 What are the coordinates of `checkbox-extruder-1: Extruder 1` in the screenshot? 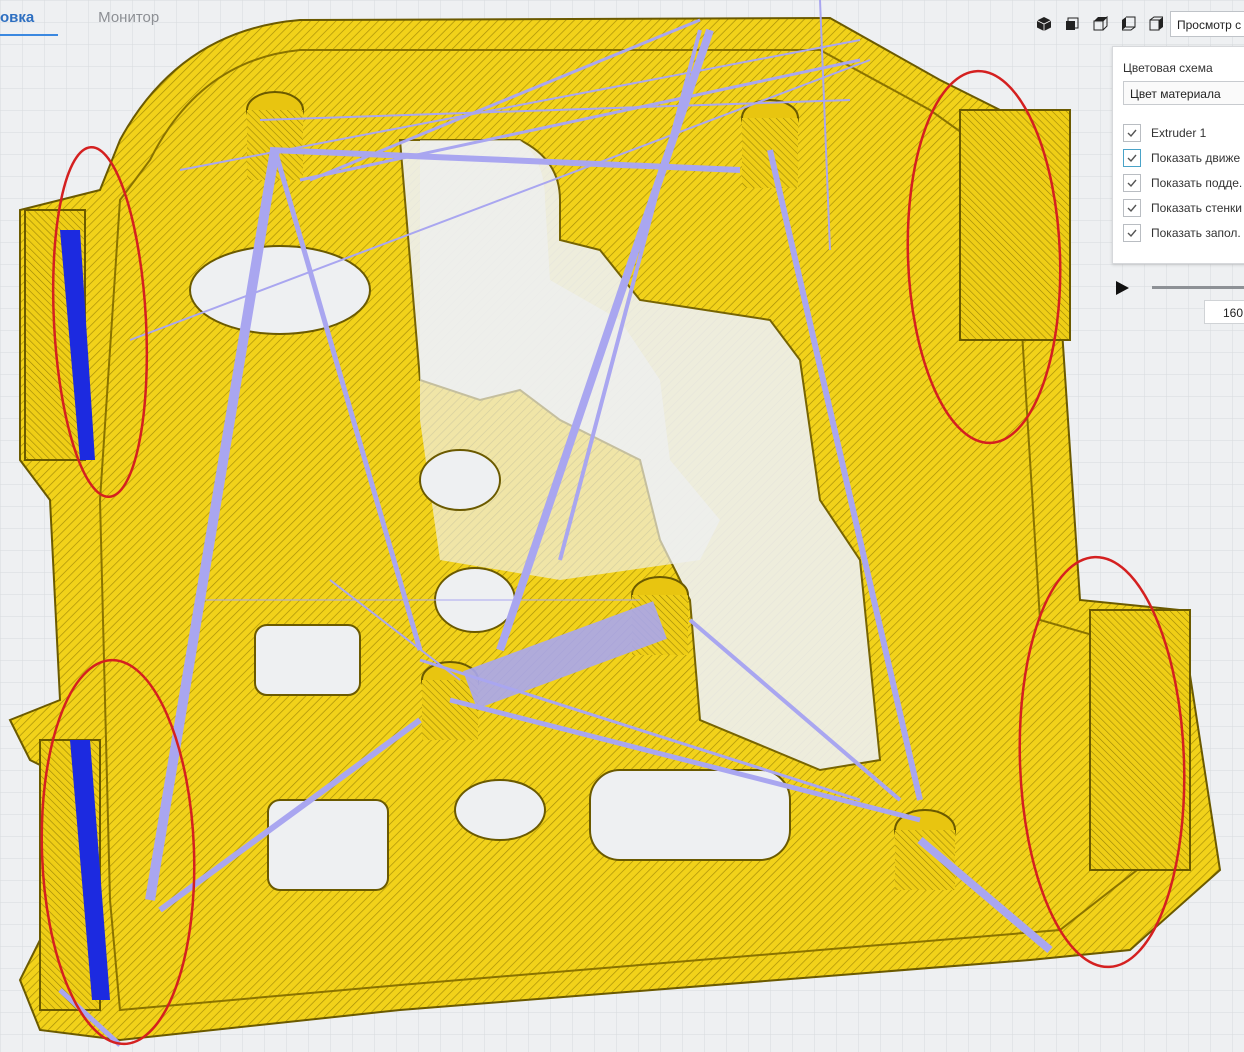 It's located at (1164, 133).